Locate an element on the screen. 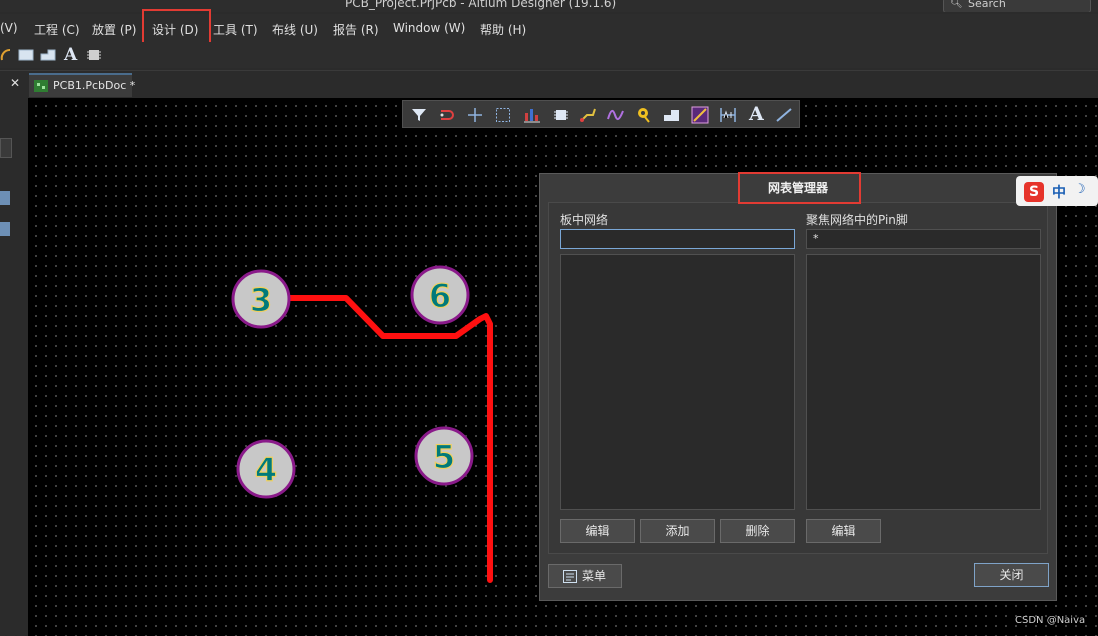 The image size is (1098, 636). tab-pcb1-pcbdoc: PCB1.PcbDoc * is located at coordinates (82, 85).